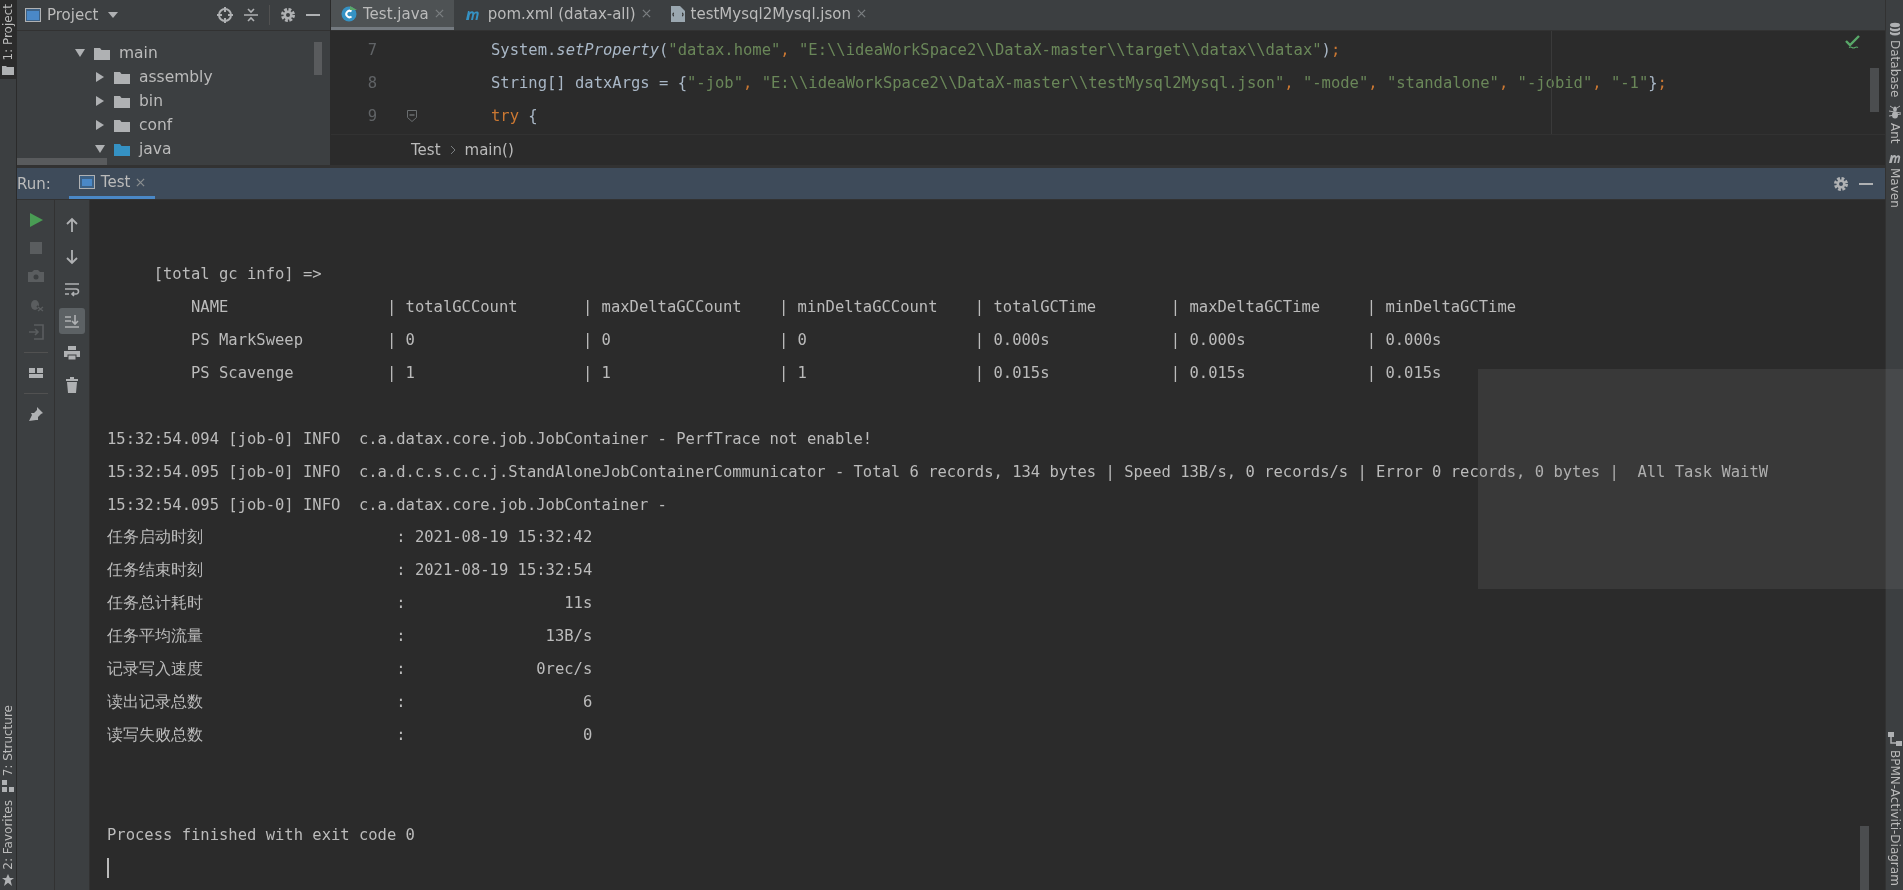  What do you see at coordinates (8, 786) in the screenshot?
I see `structure-icon` at bounding box center [8, 786].